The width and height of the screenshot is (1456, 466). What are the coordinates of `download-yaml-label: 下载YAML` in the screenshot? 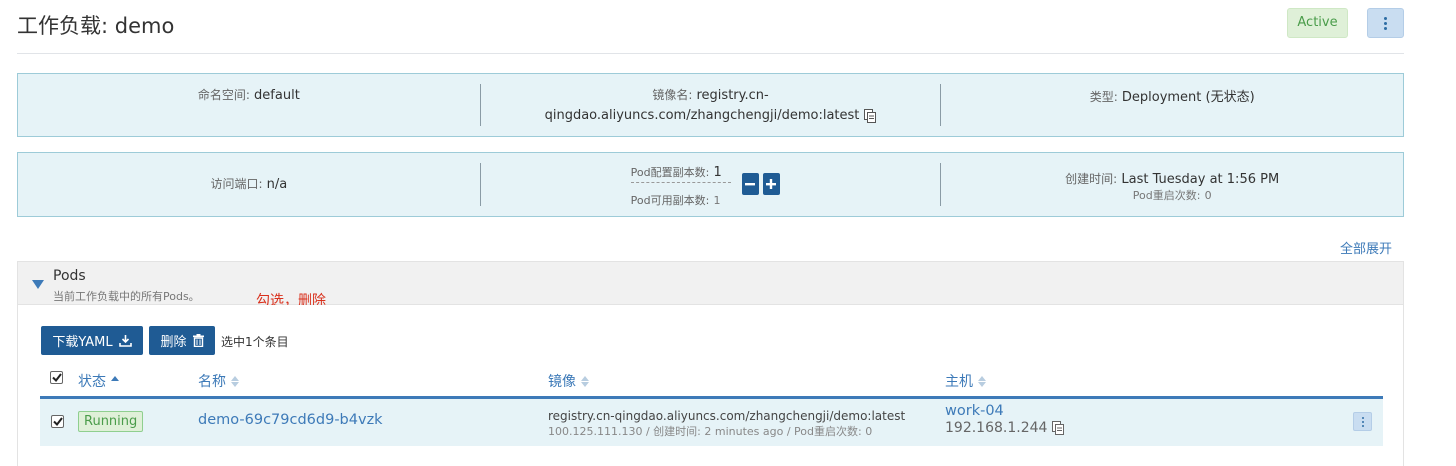 It's located at (82, 342).